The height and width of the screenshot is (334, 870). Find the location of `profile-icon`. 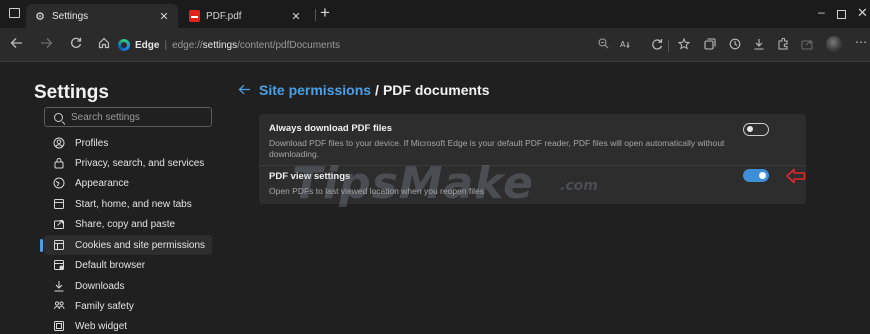

profile-icon is located at coordinates (59, 143).